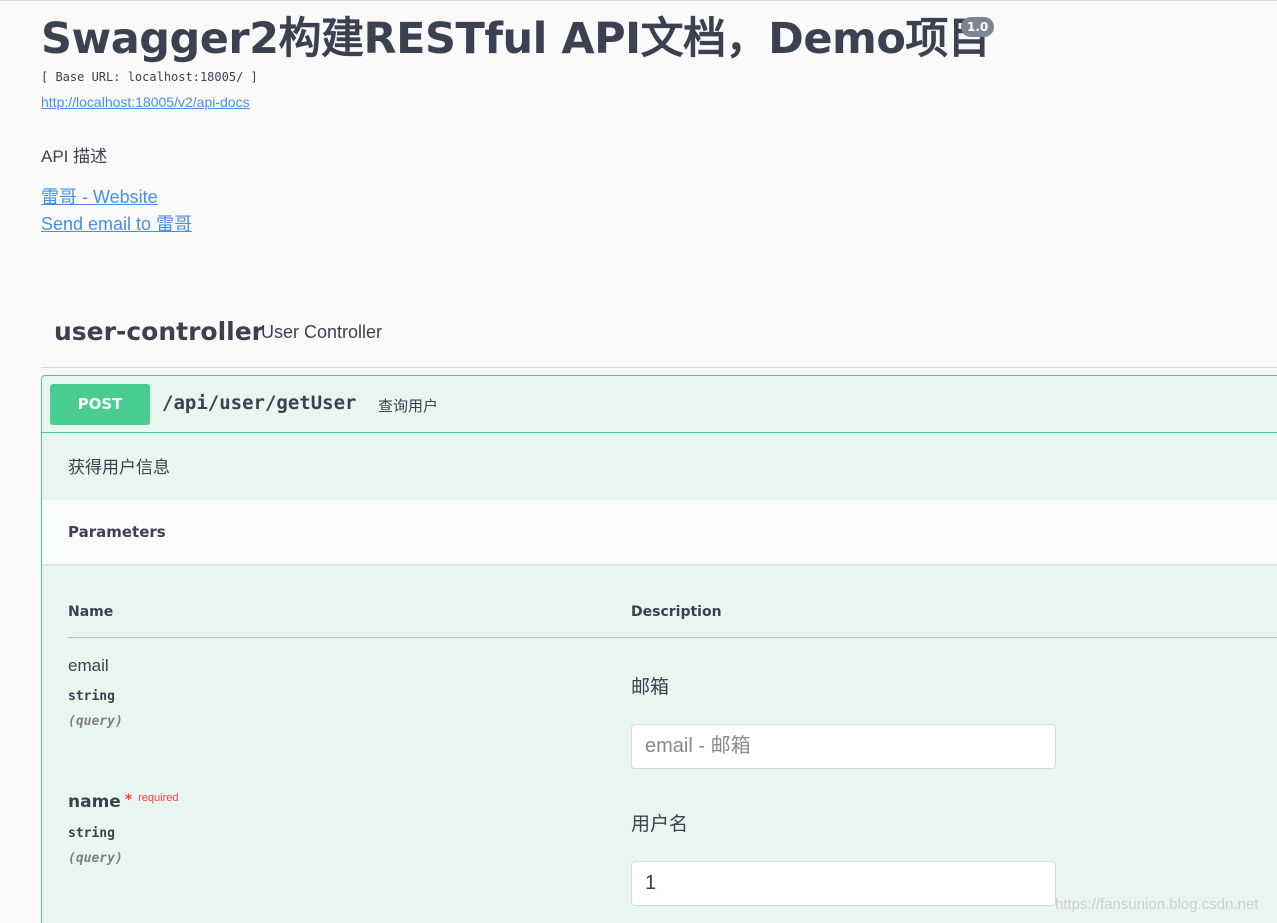  What do you see at coordinates (843, 746) in the screenshot?
I see `email-input` at bounding box center [843, 746].